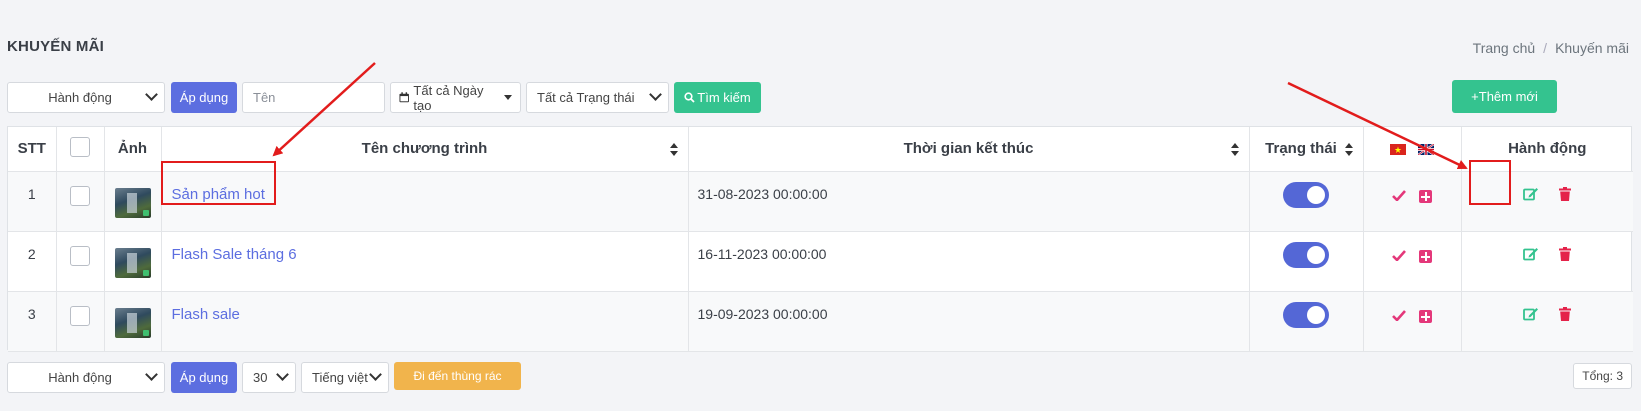 Image resolution: width=1641 pixels, height=411 pixels. Describe the element at coordinates (969, 321) in the screenshot. I see `row-end-time-cell: 19-09-2023 00:00:00` at that location.